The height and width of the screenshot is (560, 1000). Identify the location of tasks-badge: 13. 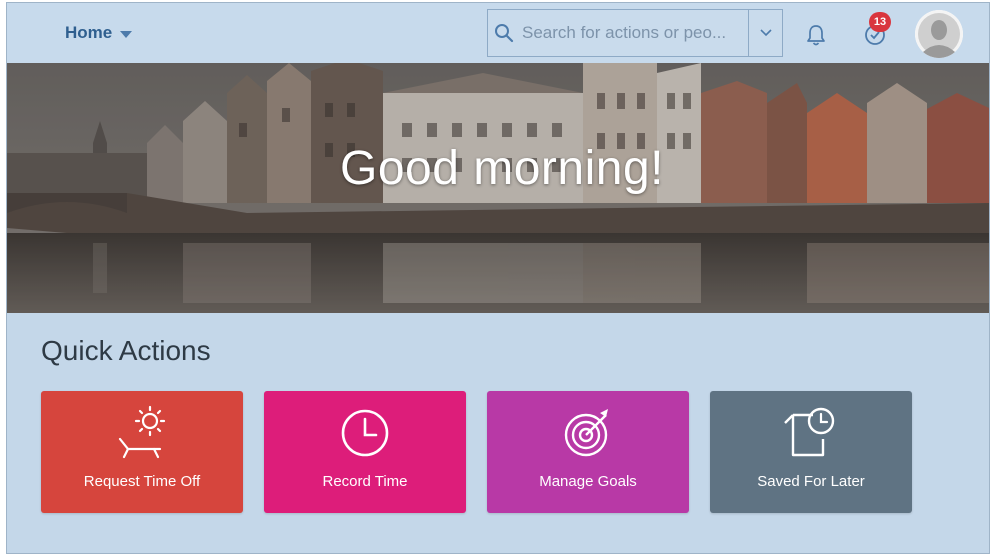
(880, 22).